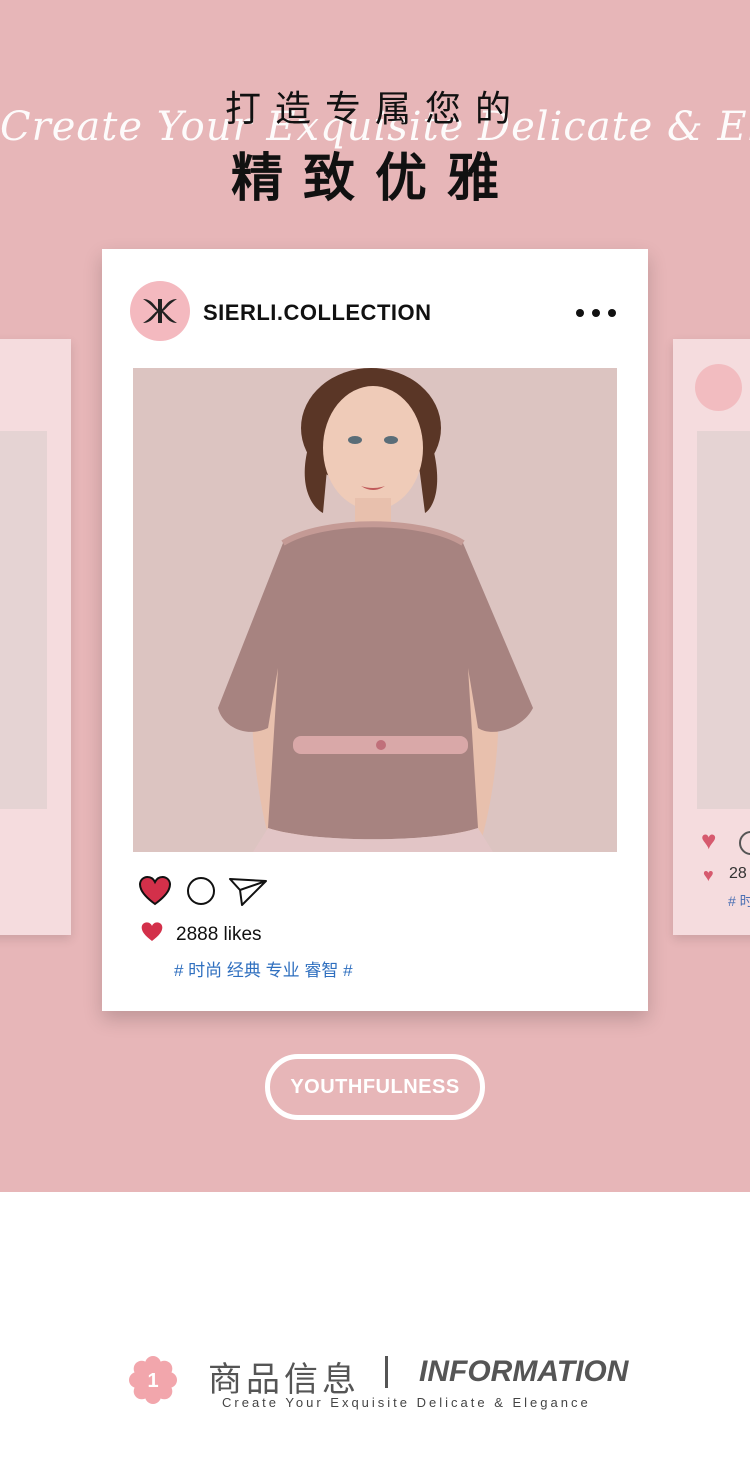 This screenshot has height=1461, width=750. I want to click on more-options-icon, so click(596, 313).